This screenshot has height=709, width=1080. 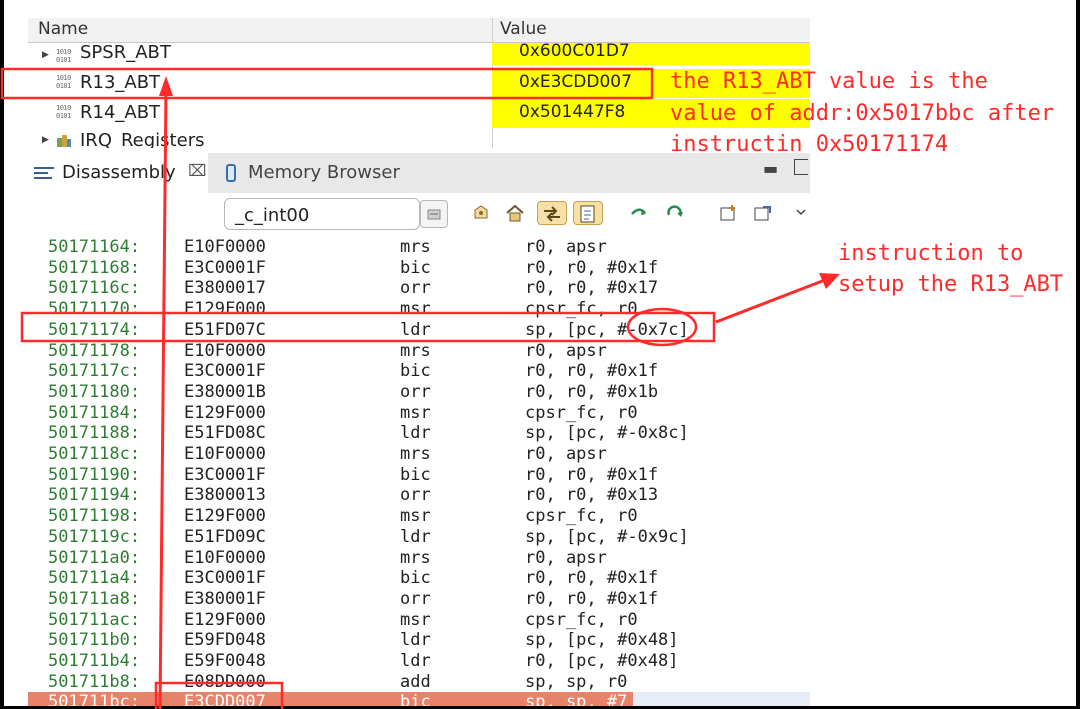 What do you see at coordinates (94, 474) in the screenshot?
I see `instruction-address: 50171190:` at bounding box center [94, 474].